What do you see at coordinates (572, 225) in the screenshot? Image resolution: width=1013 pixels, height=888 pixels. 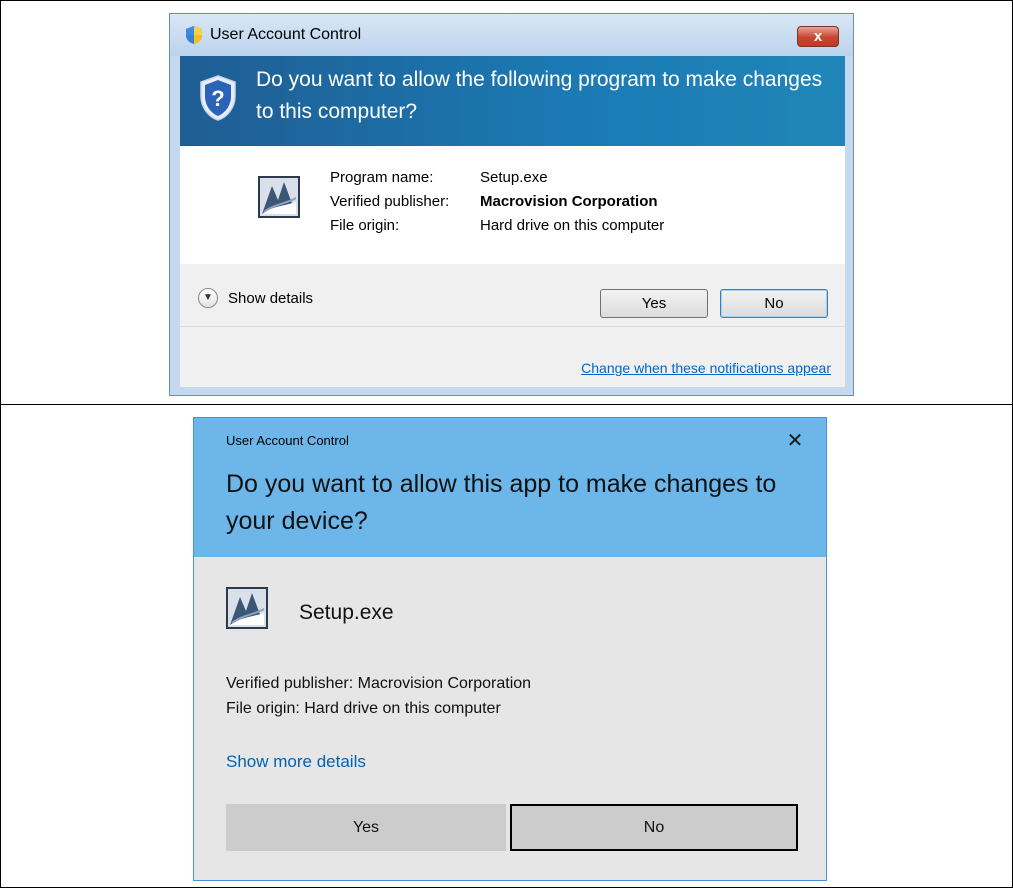 I see `origin-value: Hard drive on this computer` at bounding box center [572, 225].